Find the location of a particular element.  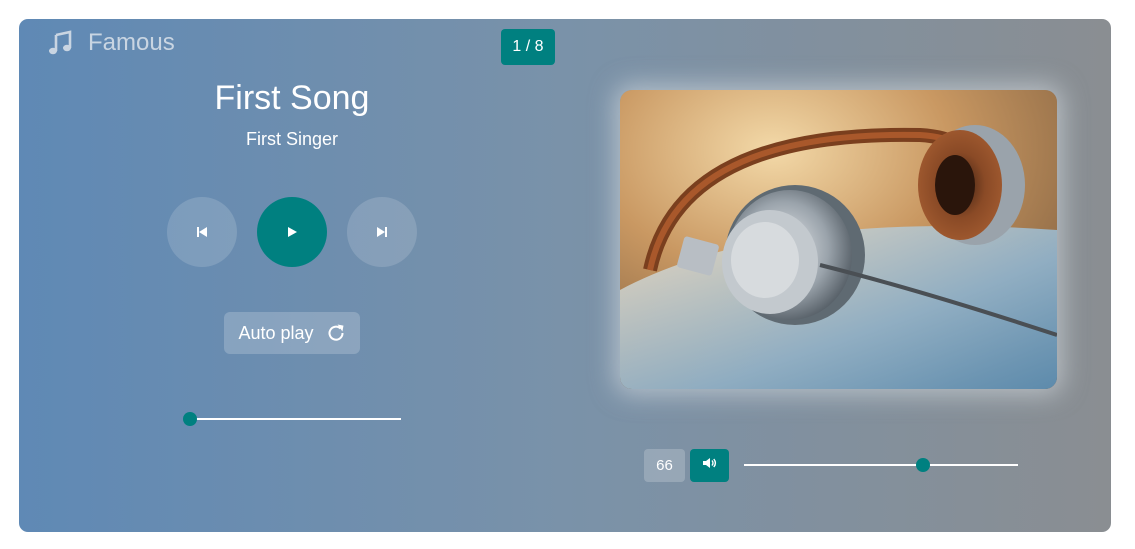

skip-previous-icon is located at coordinates (202, 232).